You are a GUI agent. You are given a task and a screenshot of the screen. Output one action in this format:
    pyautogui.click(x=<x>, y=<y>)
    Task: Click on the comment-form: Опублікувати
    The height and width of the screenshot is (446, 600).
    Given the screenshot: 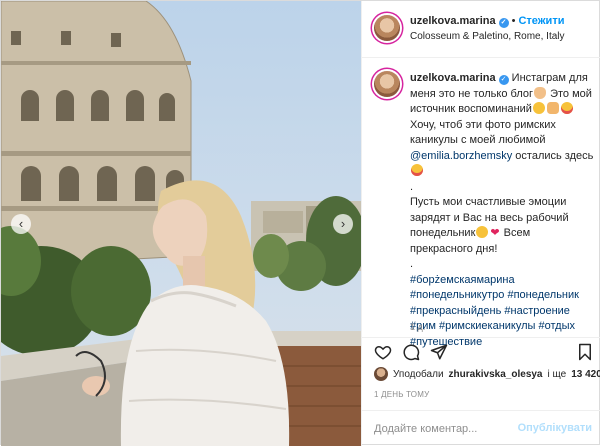 What is the action you would take?
    pyautogui.click(x=481, y=428)
    